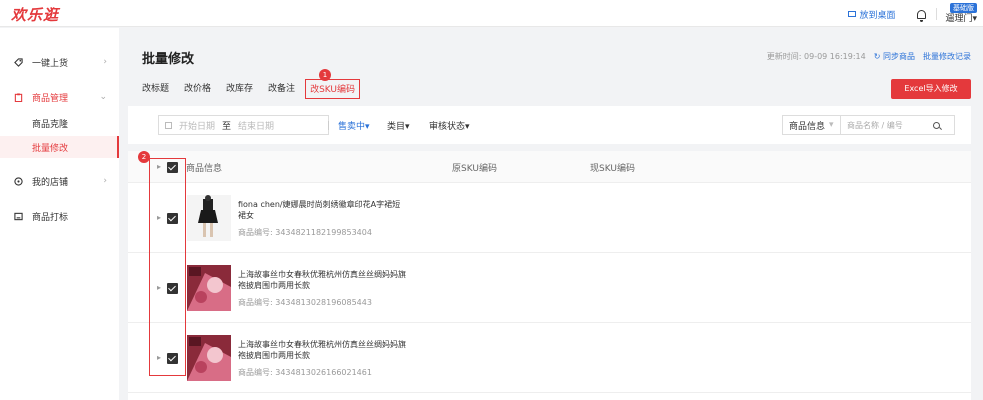 The width and height of the screenshot is (983, 400). Describe the element at coordinates (474, 169) in the screenshot. I see `column-header-original-sku: 原SKU编码` at that location.